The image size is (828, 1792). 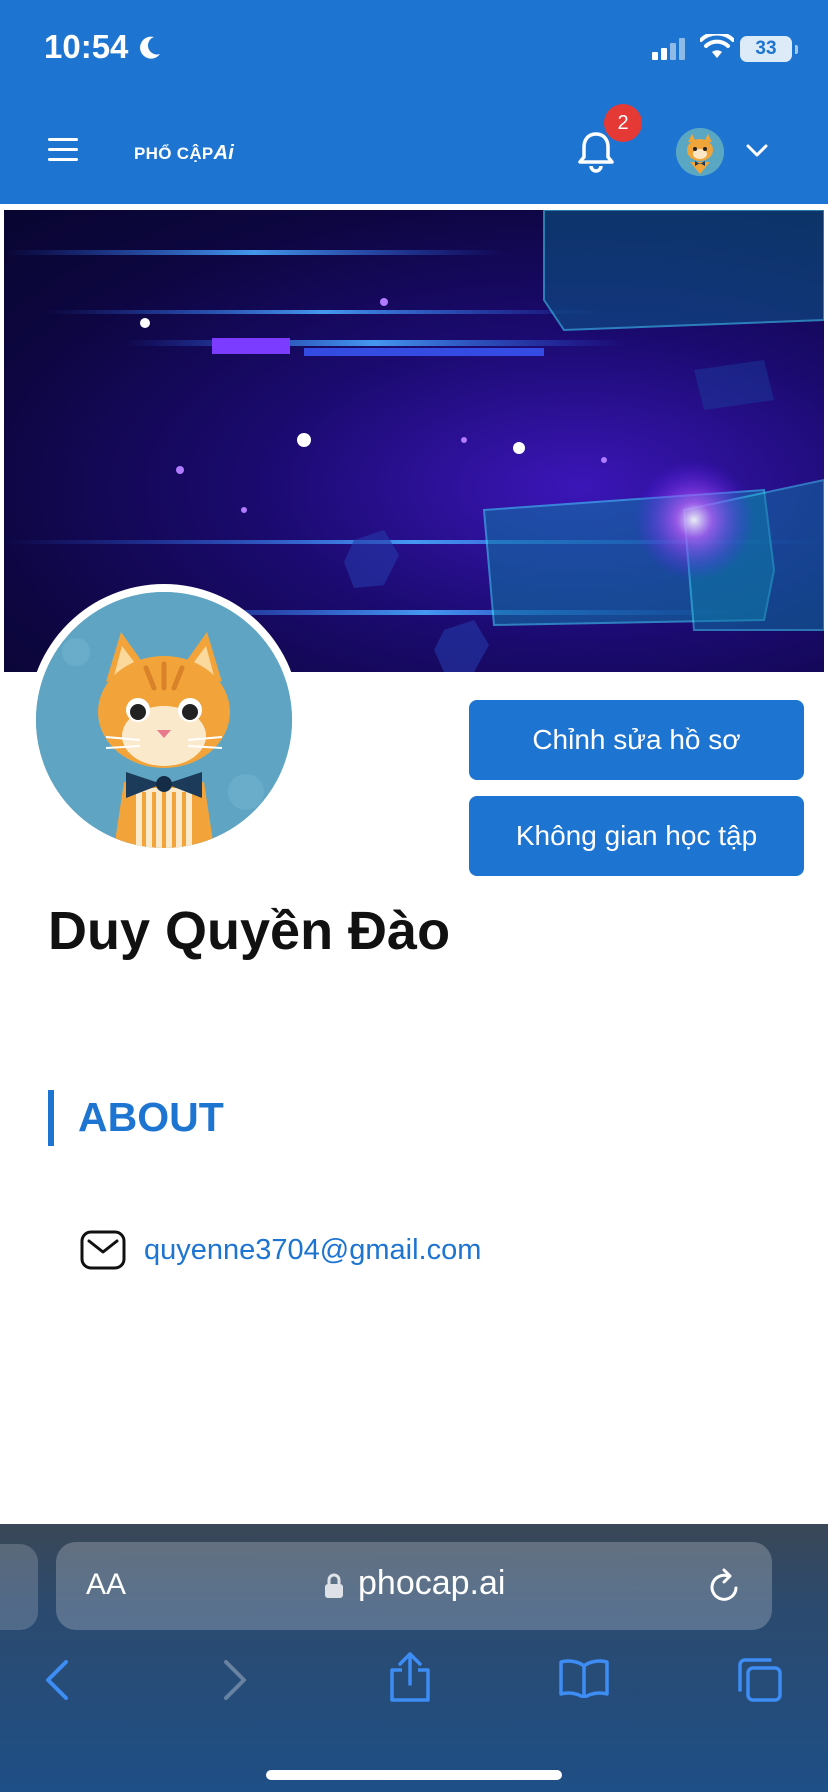 I want to click on forward-icon, so click(x=235, y=1680).